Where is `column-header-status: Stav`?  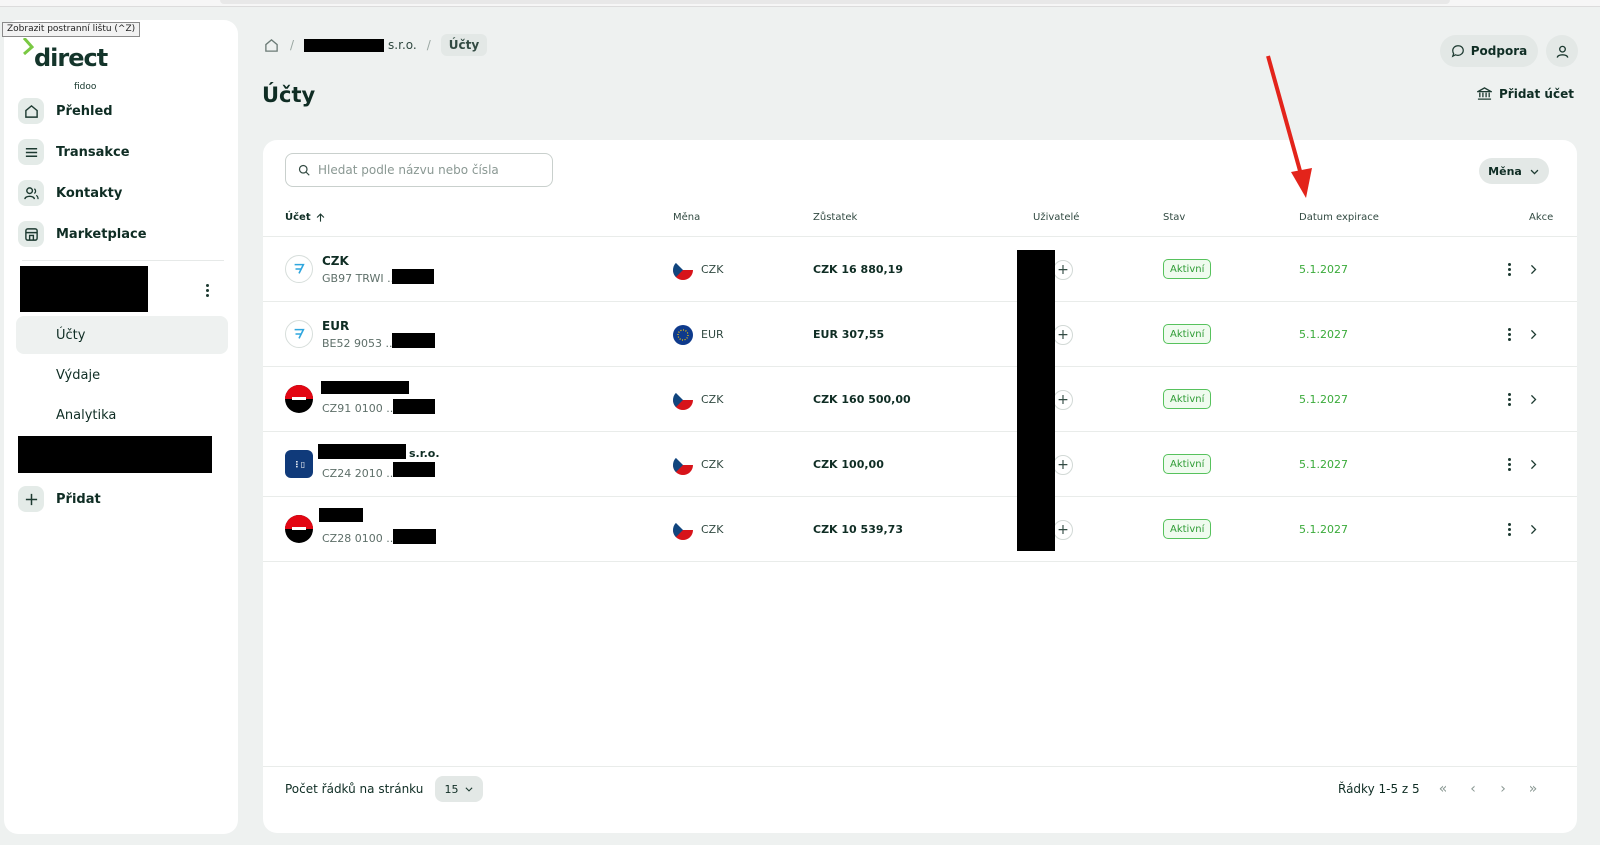 column-header-status: Stav is located at coordinates (1174, 217).